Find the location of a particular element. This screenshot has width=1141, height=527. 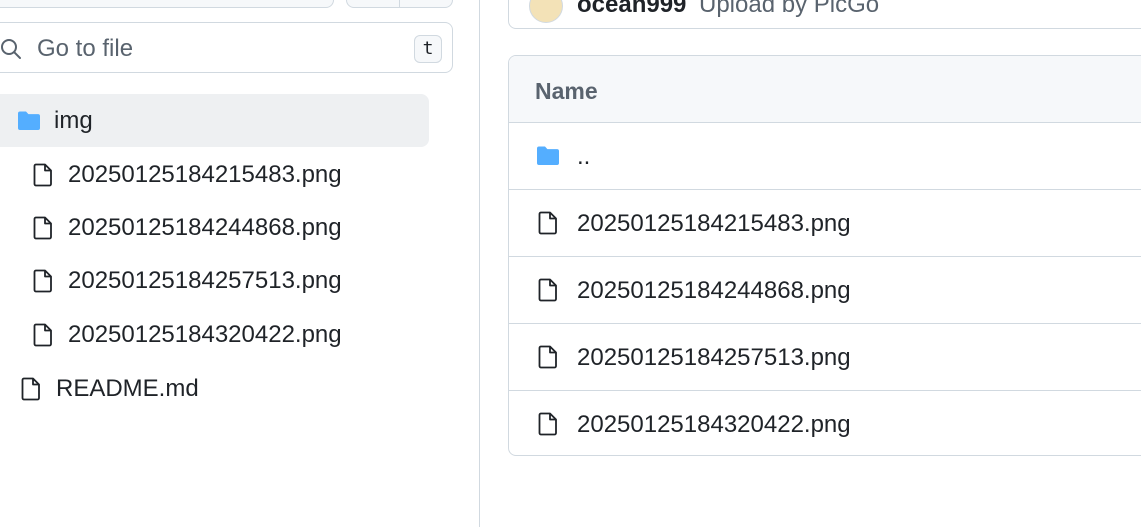

avatar is located at coordinates (546, 11).